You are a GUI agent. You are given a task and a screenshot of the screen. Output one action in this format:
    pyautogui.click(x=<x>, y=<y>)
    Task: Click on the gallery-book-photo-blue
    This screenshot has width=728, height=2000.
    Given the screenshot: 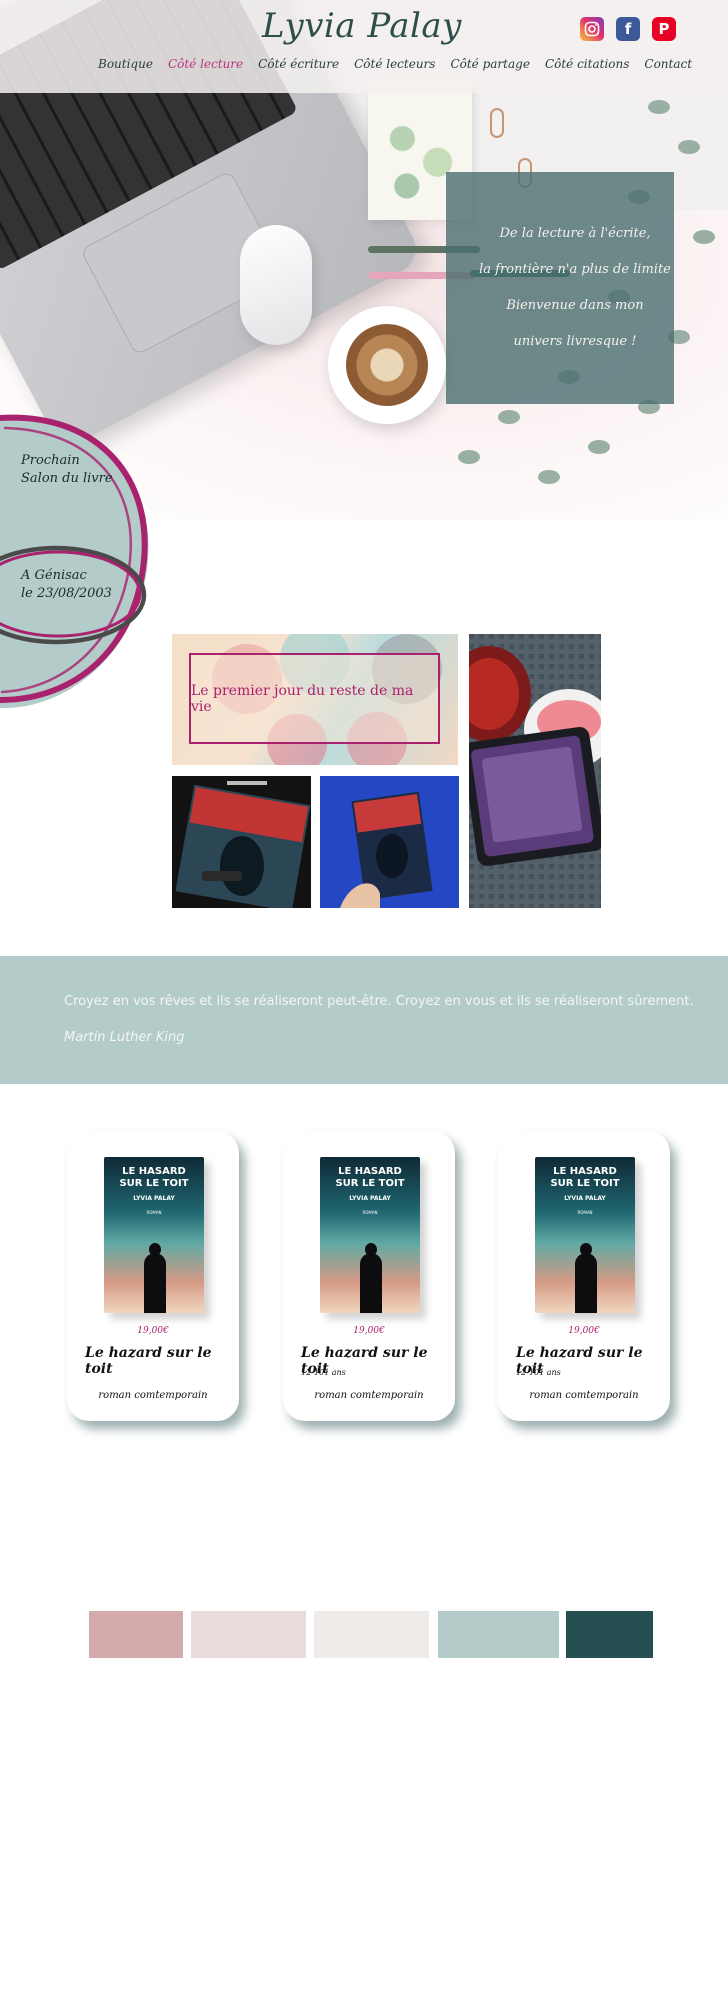 What is the action you would take?
    pyautogui.click(x=389, y=842)
    